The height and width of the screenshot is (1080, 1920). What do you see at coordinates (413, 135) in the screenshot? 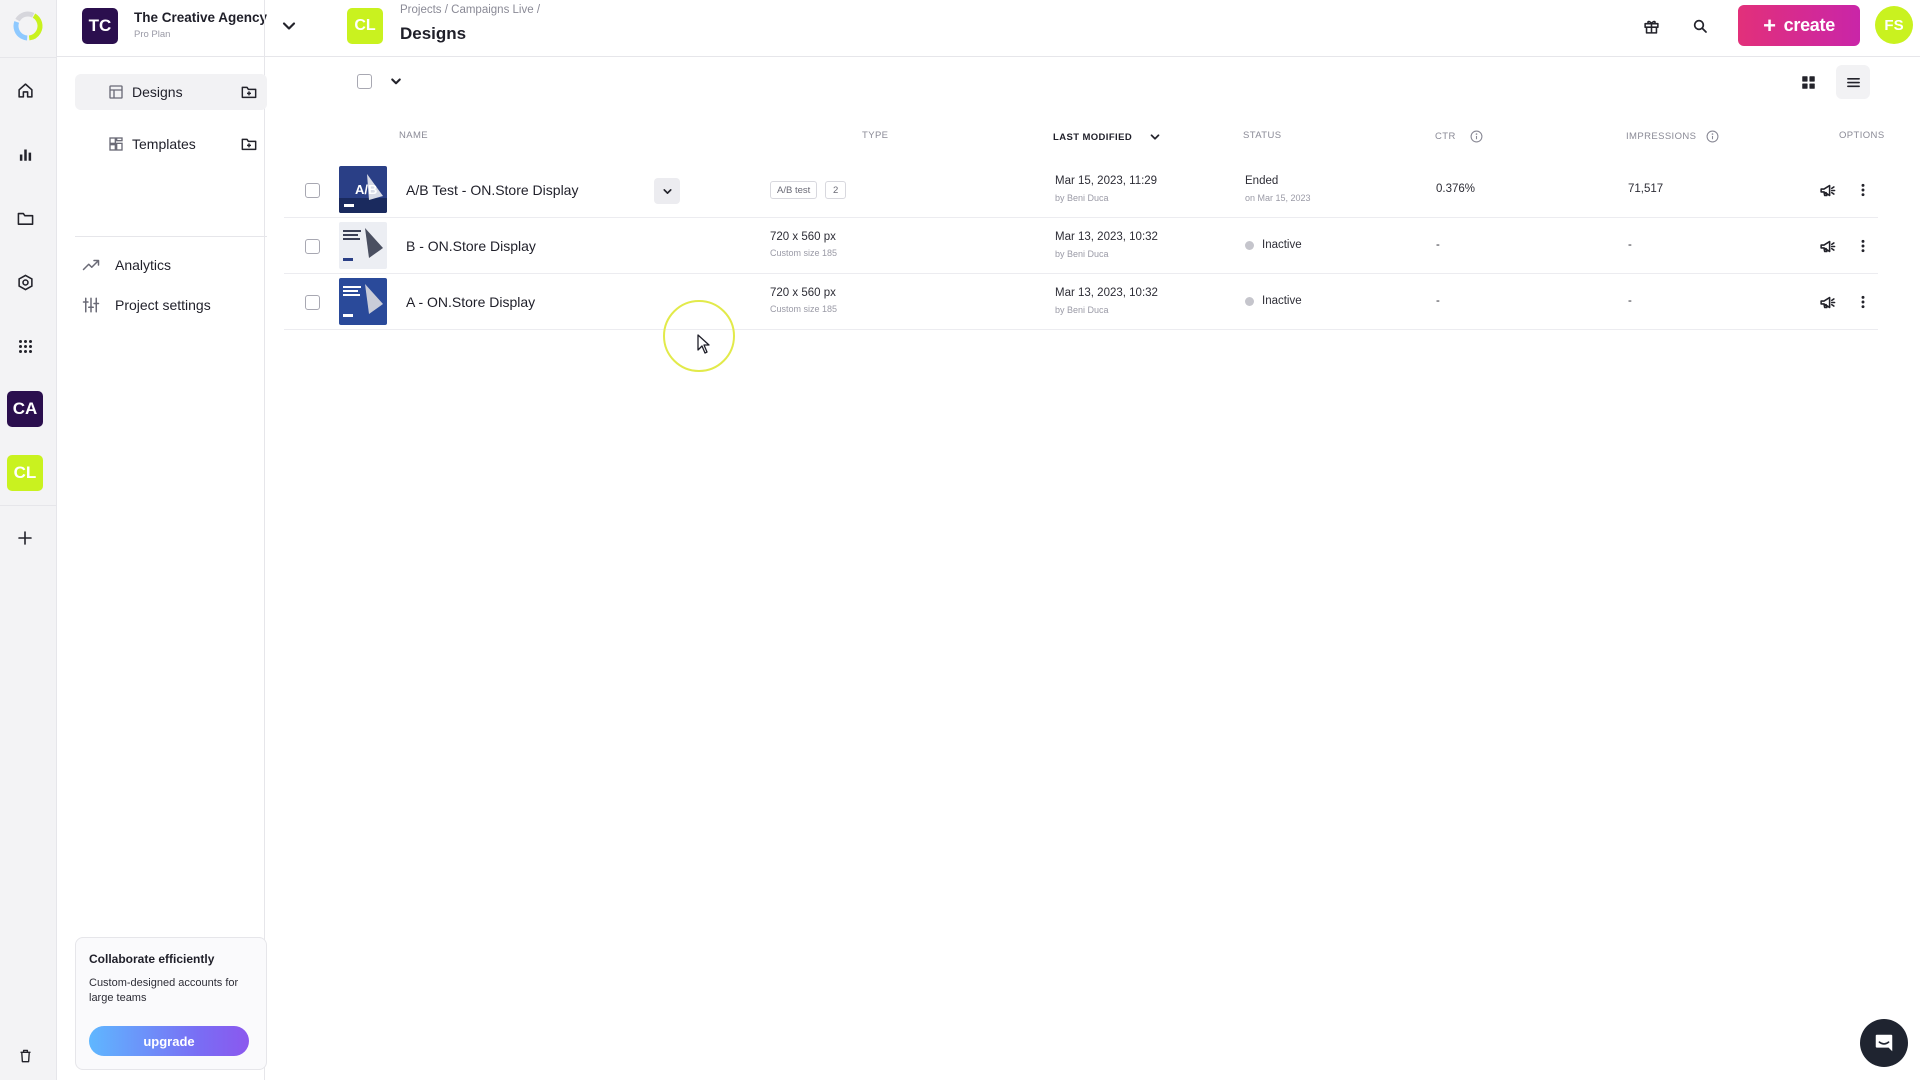
I see `column-header-name: NAME` at bounding box center [413, 135].